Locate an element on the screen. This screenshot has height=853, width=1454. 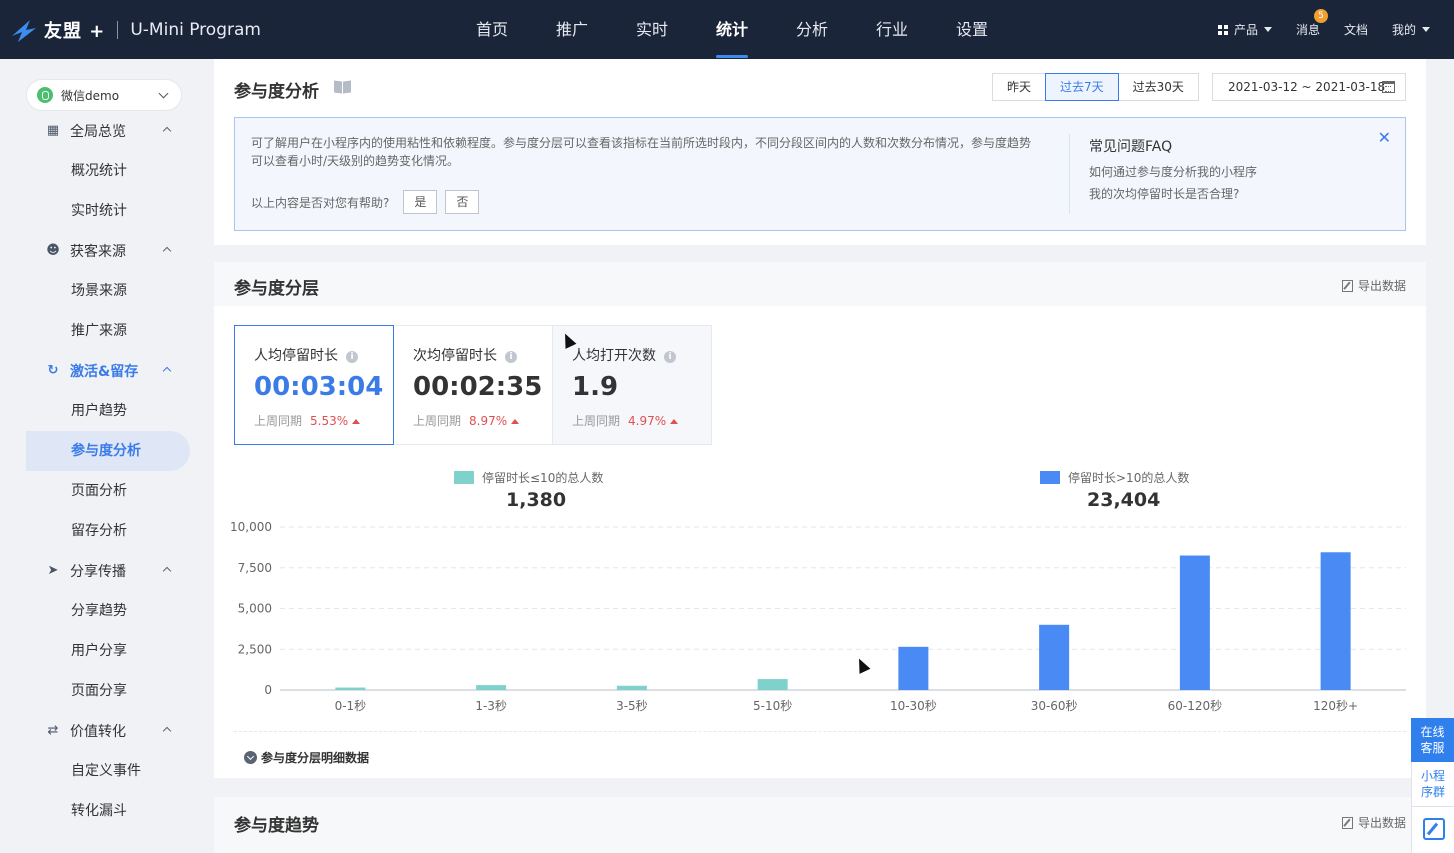
legend-series-long: 停留时长>10的总人数 23,404 is located at coordinates (1115, 490).